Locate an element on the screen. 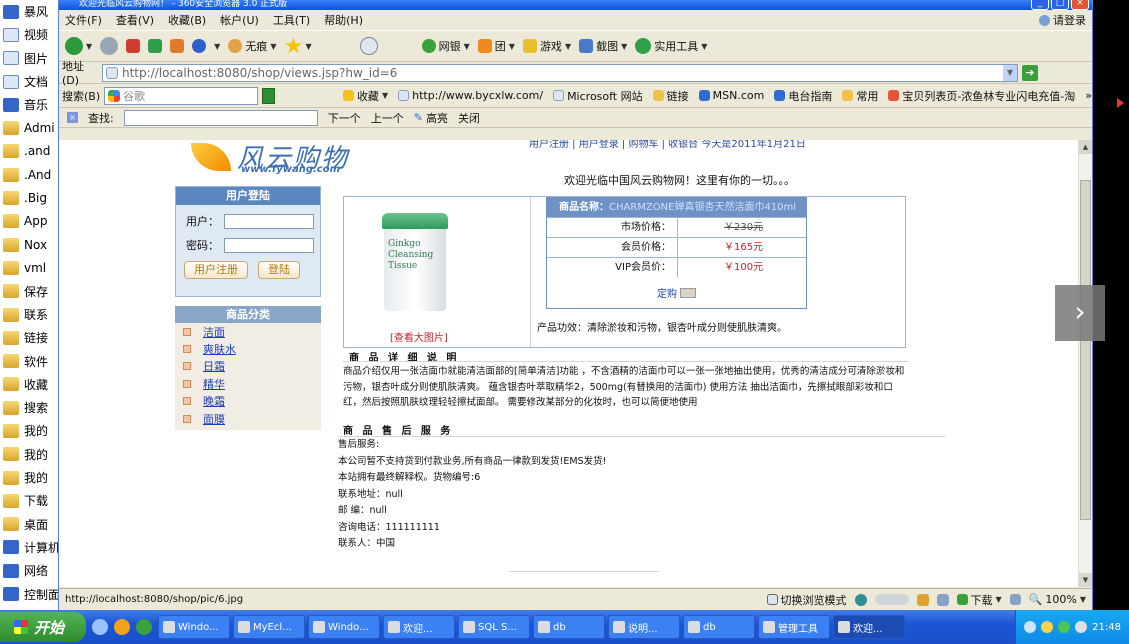 The width and height of the screenshot is (1129, 644). top-nav: 用户注册 | 用户登录 | 购物车 | 收银台 今天是2011年1月21日 is located at coordinates (667, 145).